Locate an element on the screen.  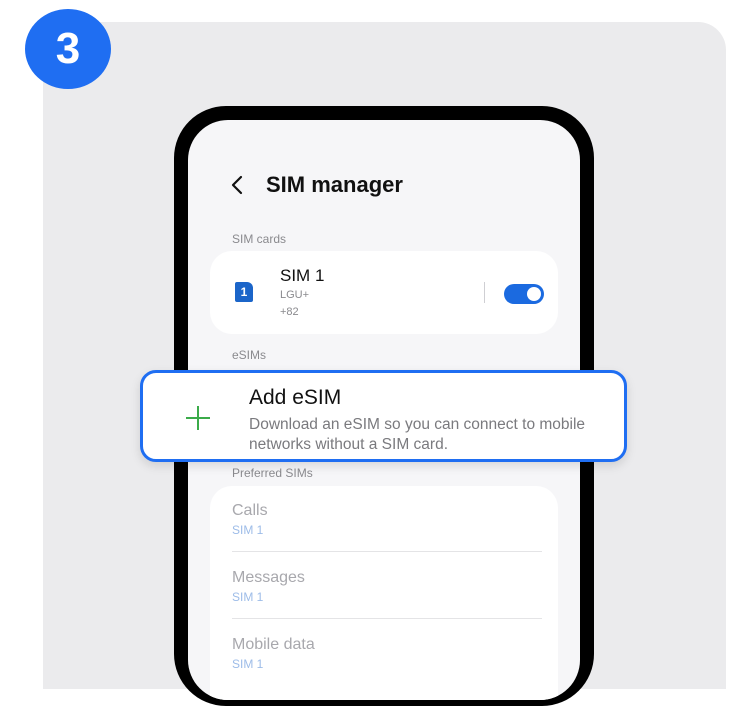
sim-icon-number: 1 is located at coordinates (244, 292).